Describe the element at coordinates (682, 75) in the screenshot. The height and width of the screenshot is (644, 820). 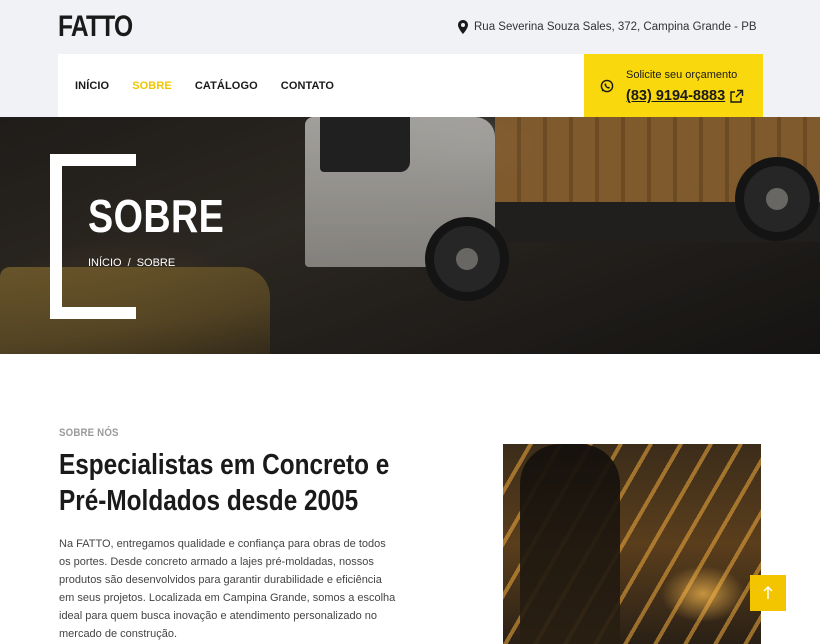
I see `quote-label: Solicite seu orçamento` at that location.